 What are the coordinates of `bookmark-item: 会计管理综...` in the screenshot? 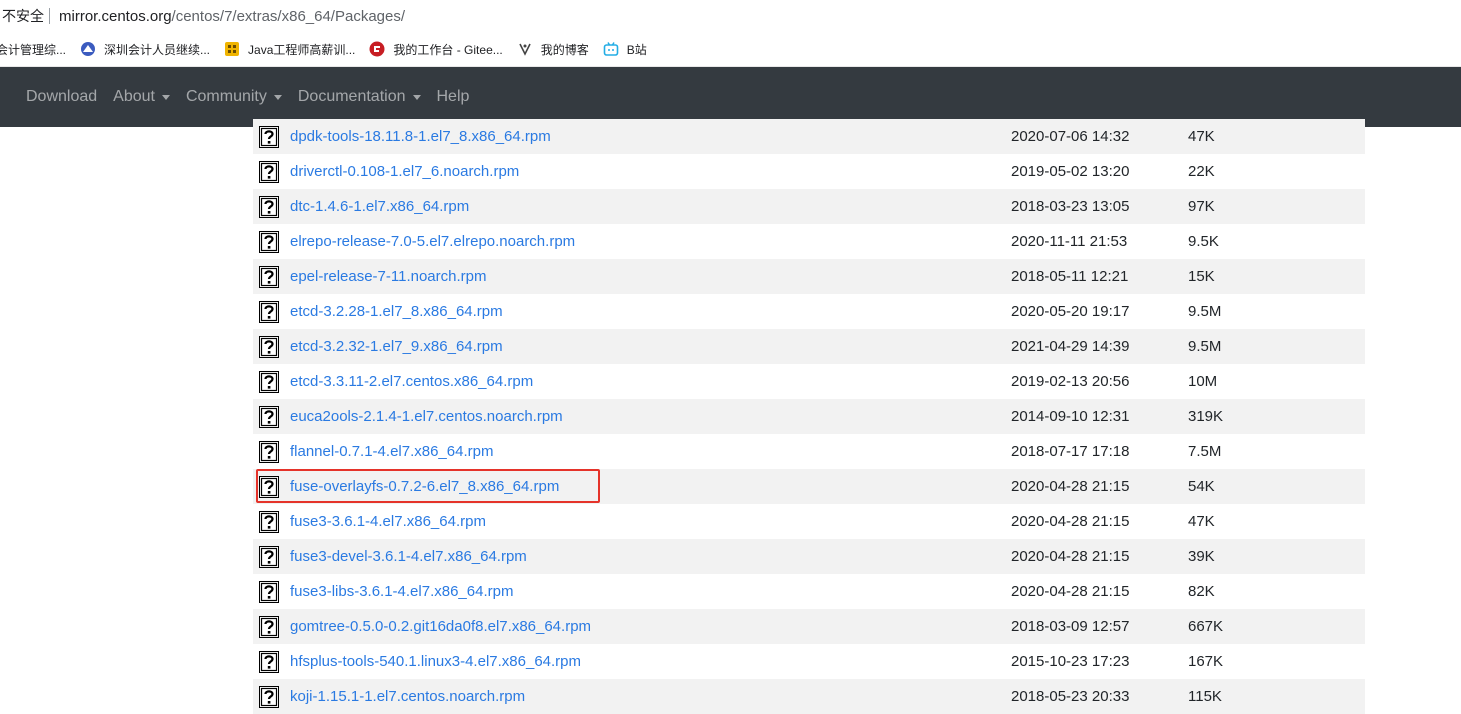 It's located at (33, 49).